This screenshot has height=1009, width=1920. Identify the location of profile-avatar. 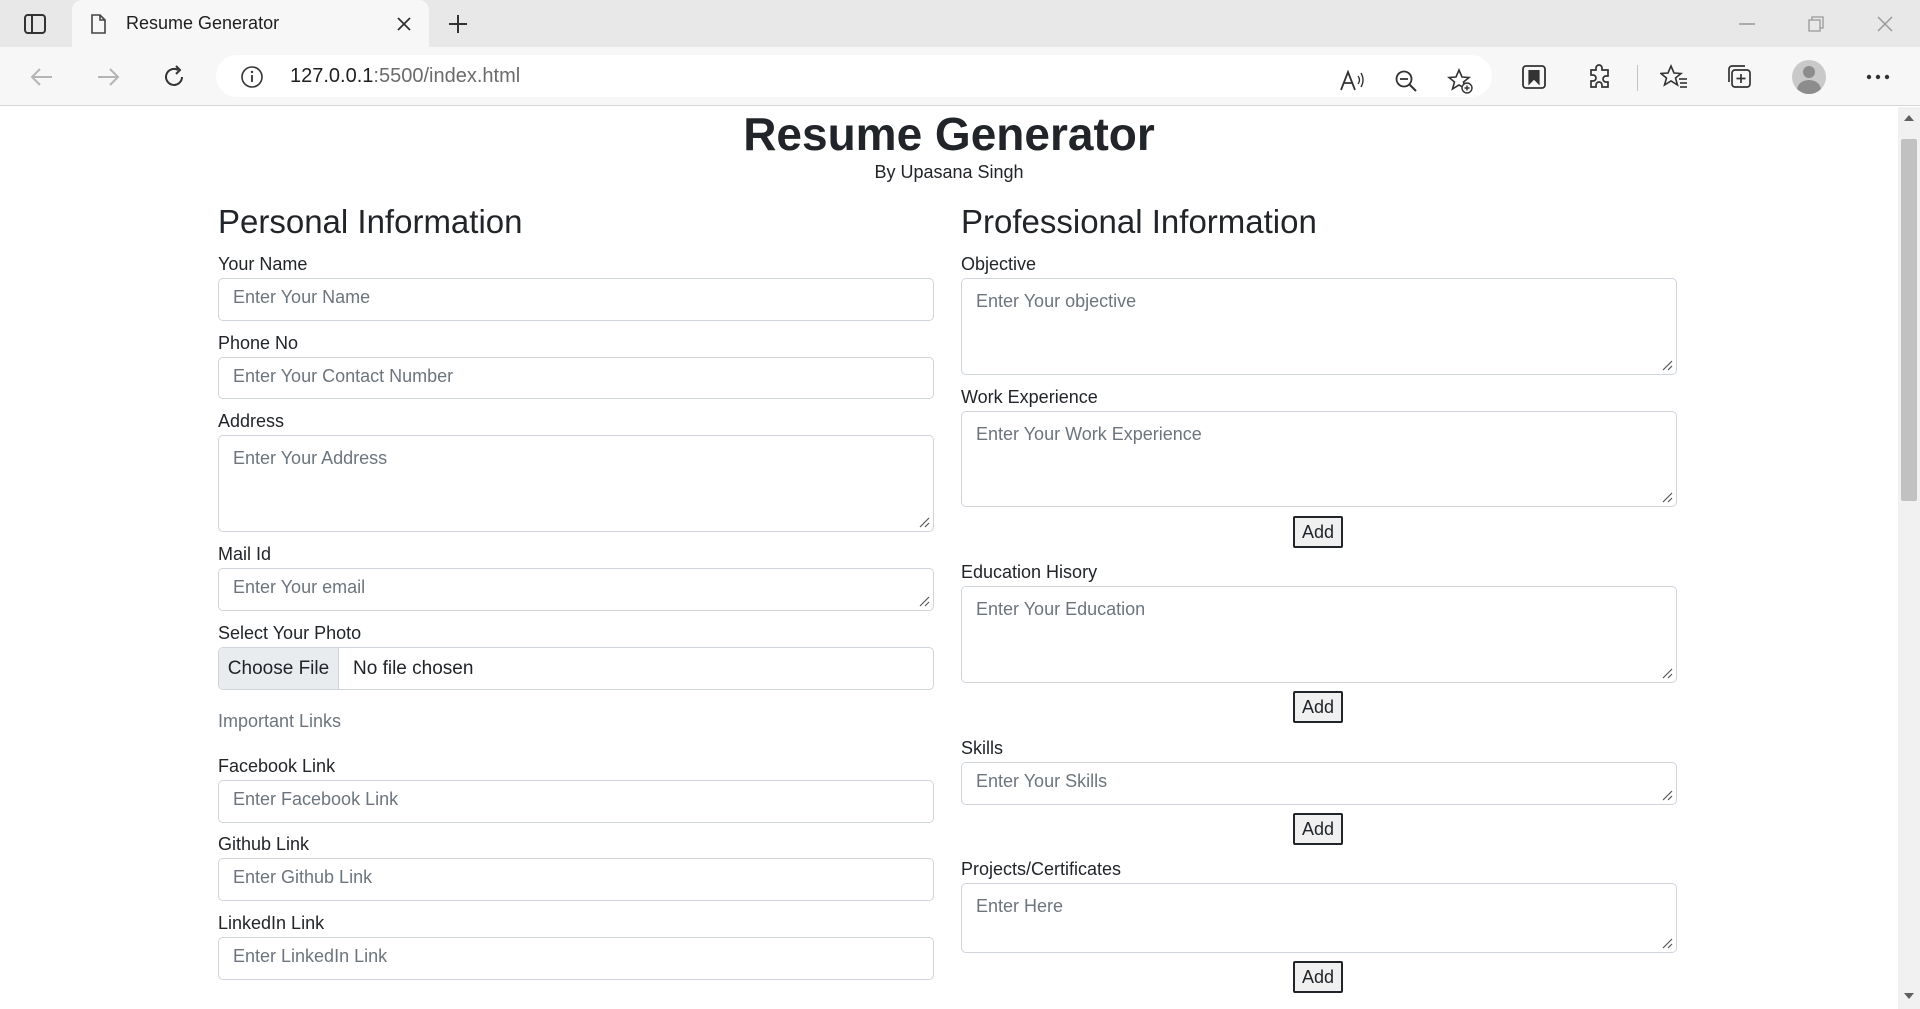
(1809, 77).